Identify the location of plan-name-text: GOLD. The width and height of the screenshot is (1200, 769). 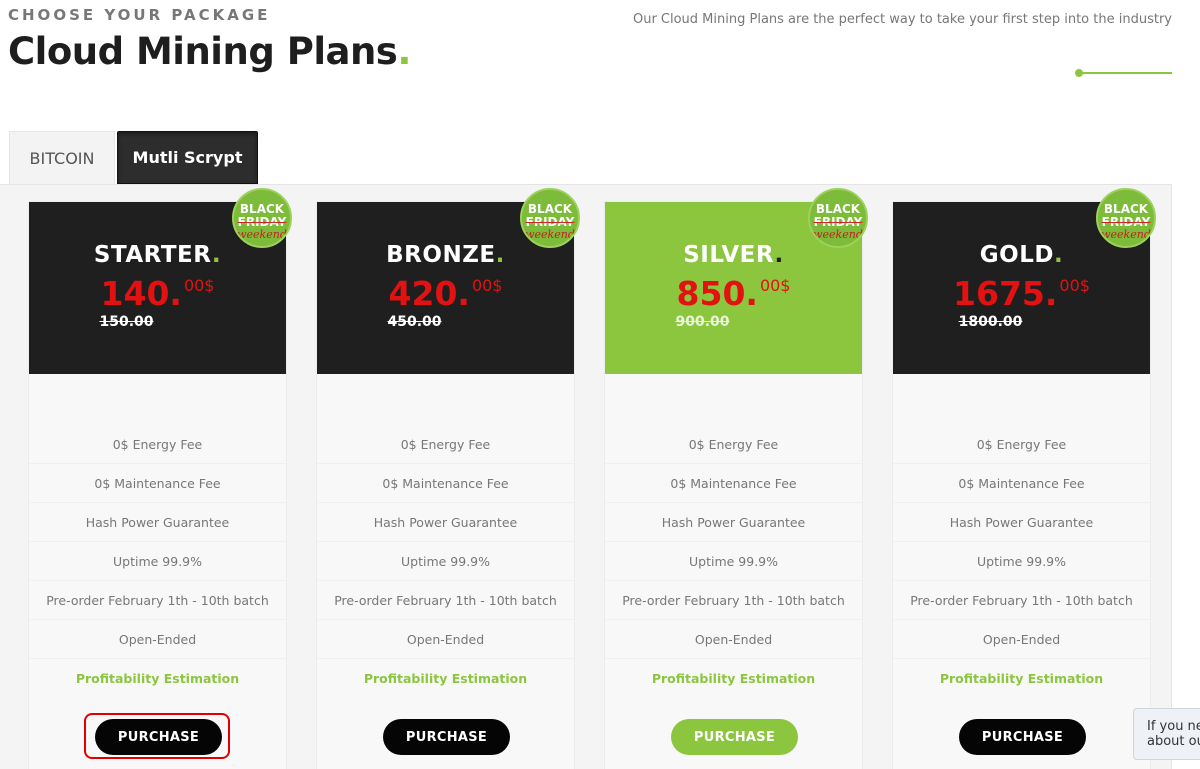
(1016, 255).